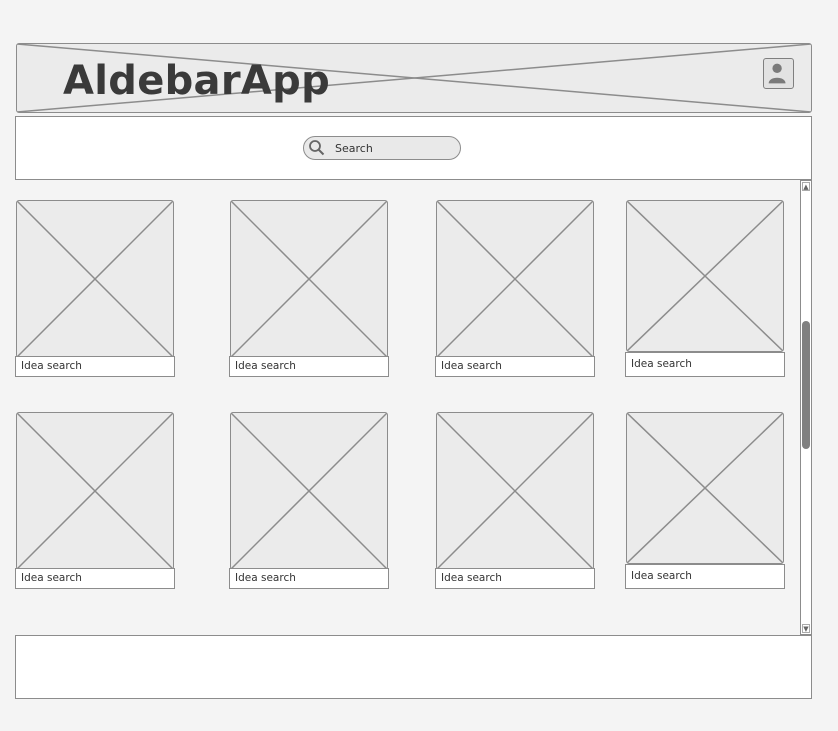 Image resolution: width=838 pixels, height=731 pixels. Describe the element at coordinates (317, 148) in the screenshot. I see `search-icon` at that location.